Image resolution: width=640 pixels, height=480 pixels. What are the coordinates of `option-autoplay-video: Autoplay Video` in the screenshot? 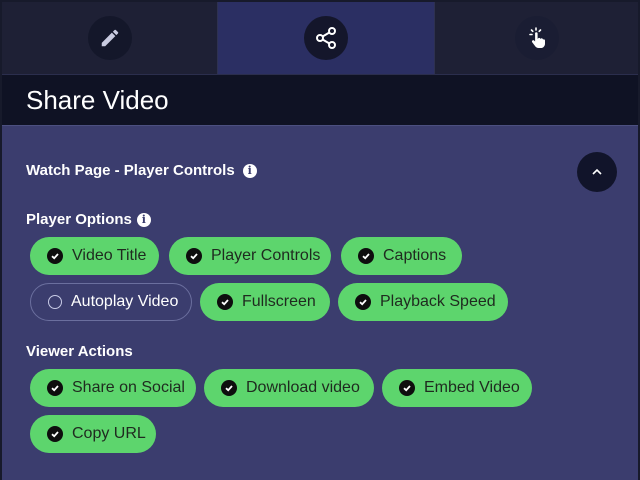 It's located at (111, 302).